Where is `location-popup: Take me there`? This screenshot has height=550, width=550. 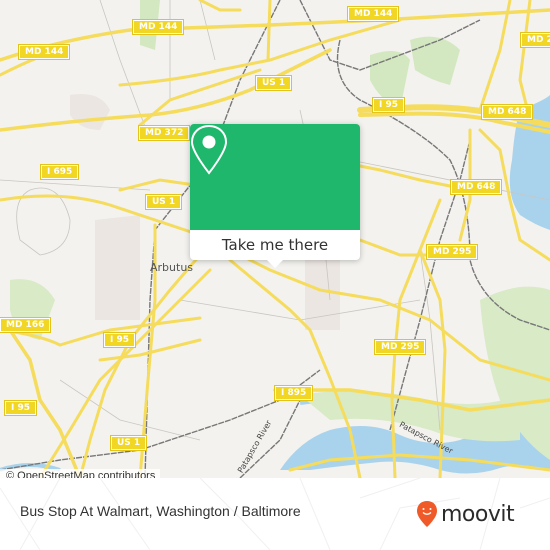 location-popup: Take me there is located at coordinates (275, 196).